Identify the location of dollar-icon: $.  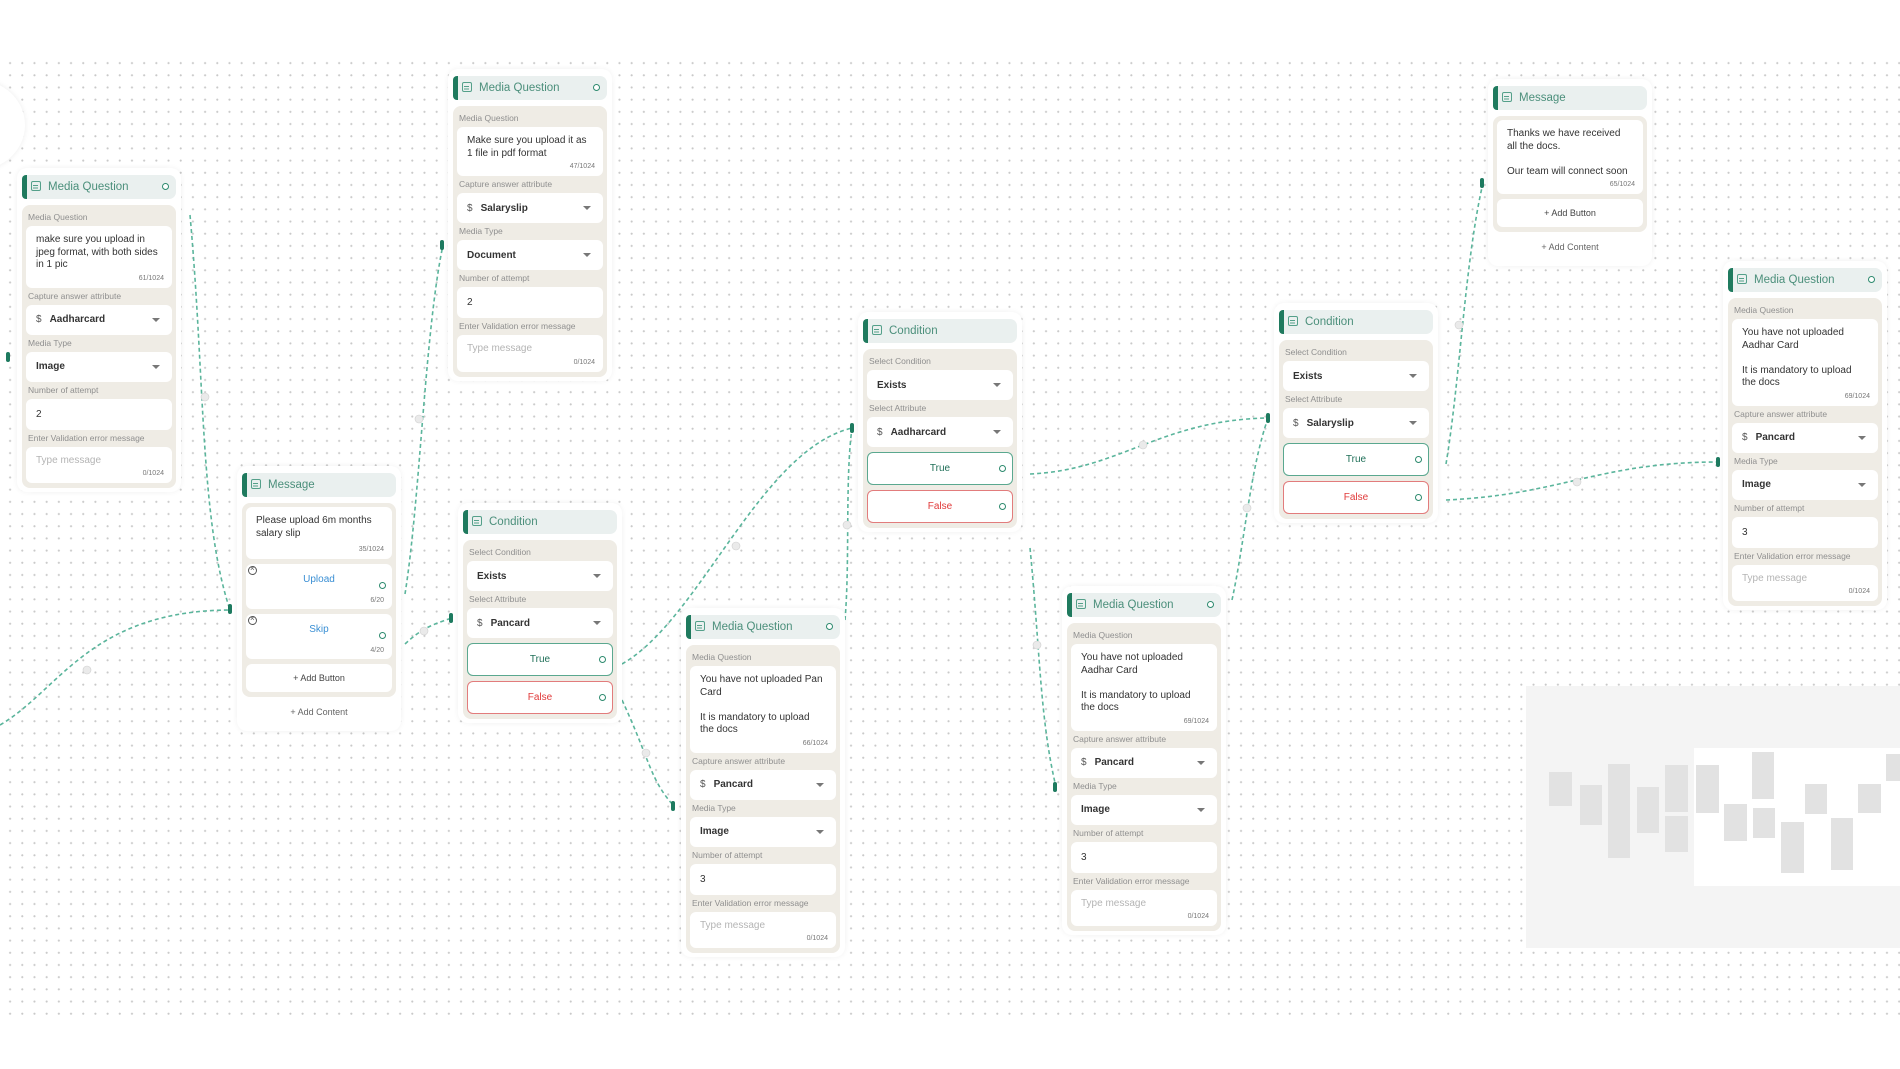
(1296, 423).